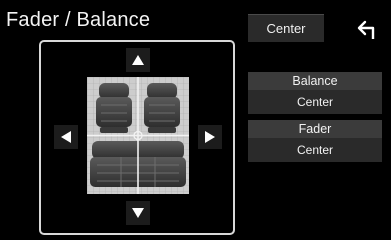  What do you see at coordinates (315, 150) in the screenshot?
I see `fader-value: Center` at bounding box center [315, 150].